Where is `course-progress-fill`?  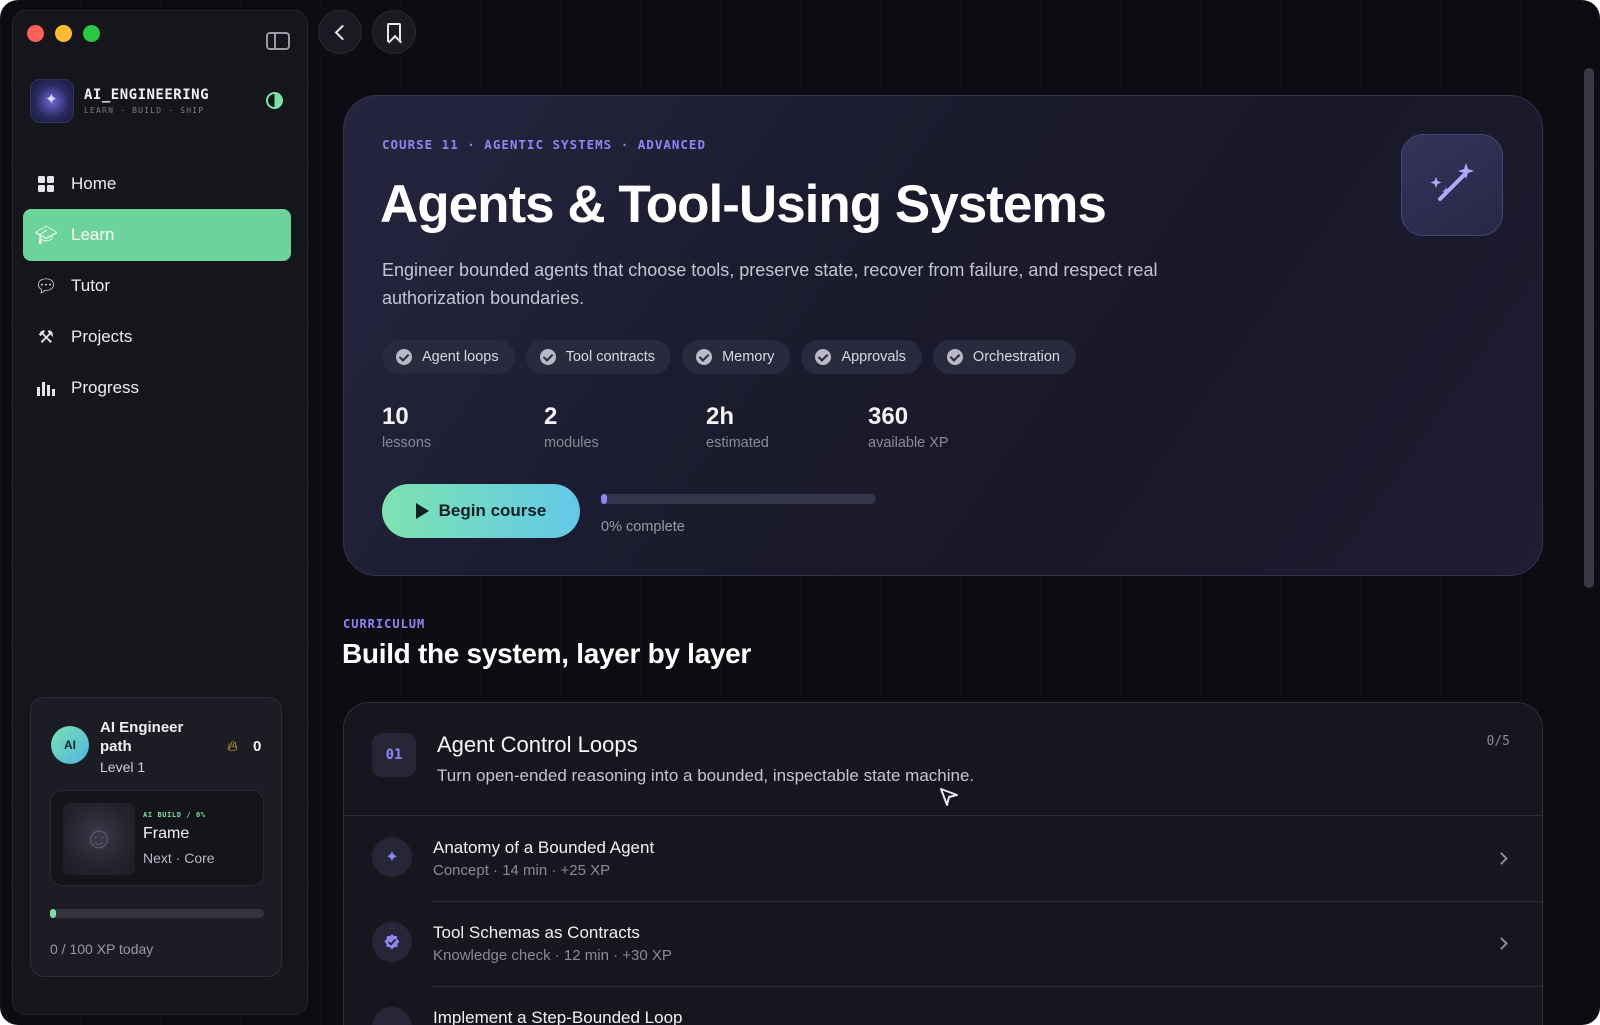
course-progress-fill is located at coordinates (604, 499).